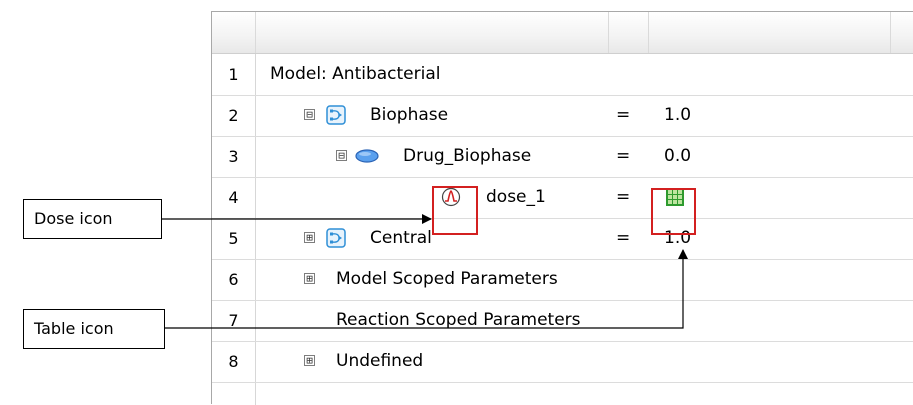  I want to click on table-icon-callout: Table icon, so click(94, 329).